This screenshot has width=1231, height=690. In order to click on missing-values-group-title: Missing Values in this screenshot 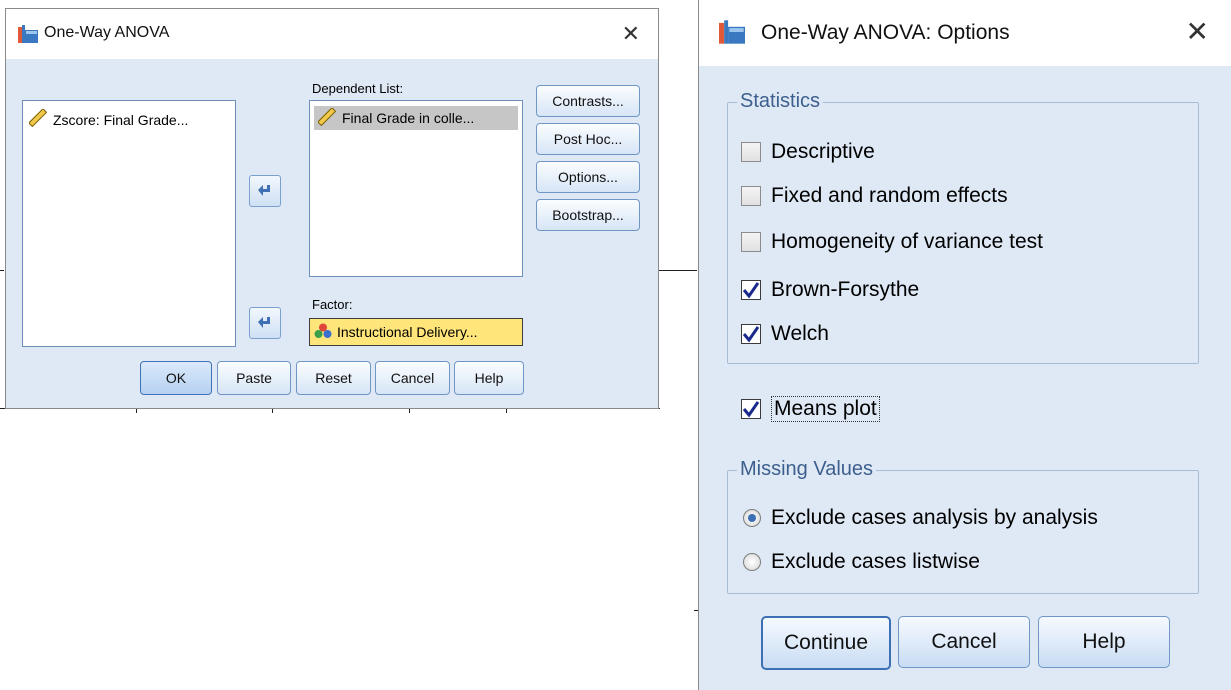, I will do `click(807, 469)`.